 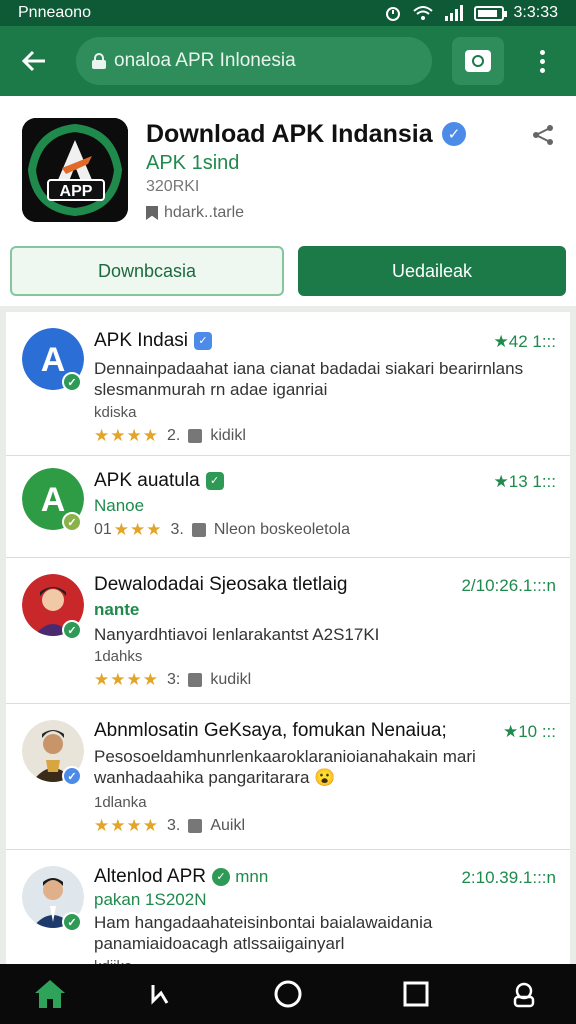 What do you see at coordinates (159, 481) in the screenshot?
I see `review-author: APK auatula ✓` at bounding box center [159, 481].